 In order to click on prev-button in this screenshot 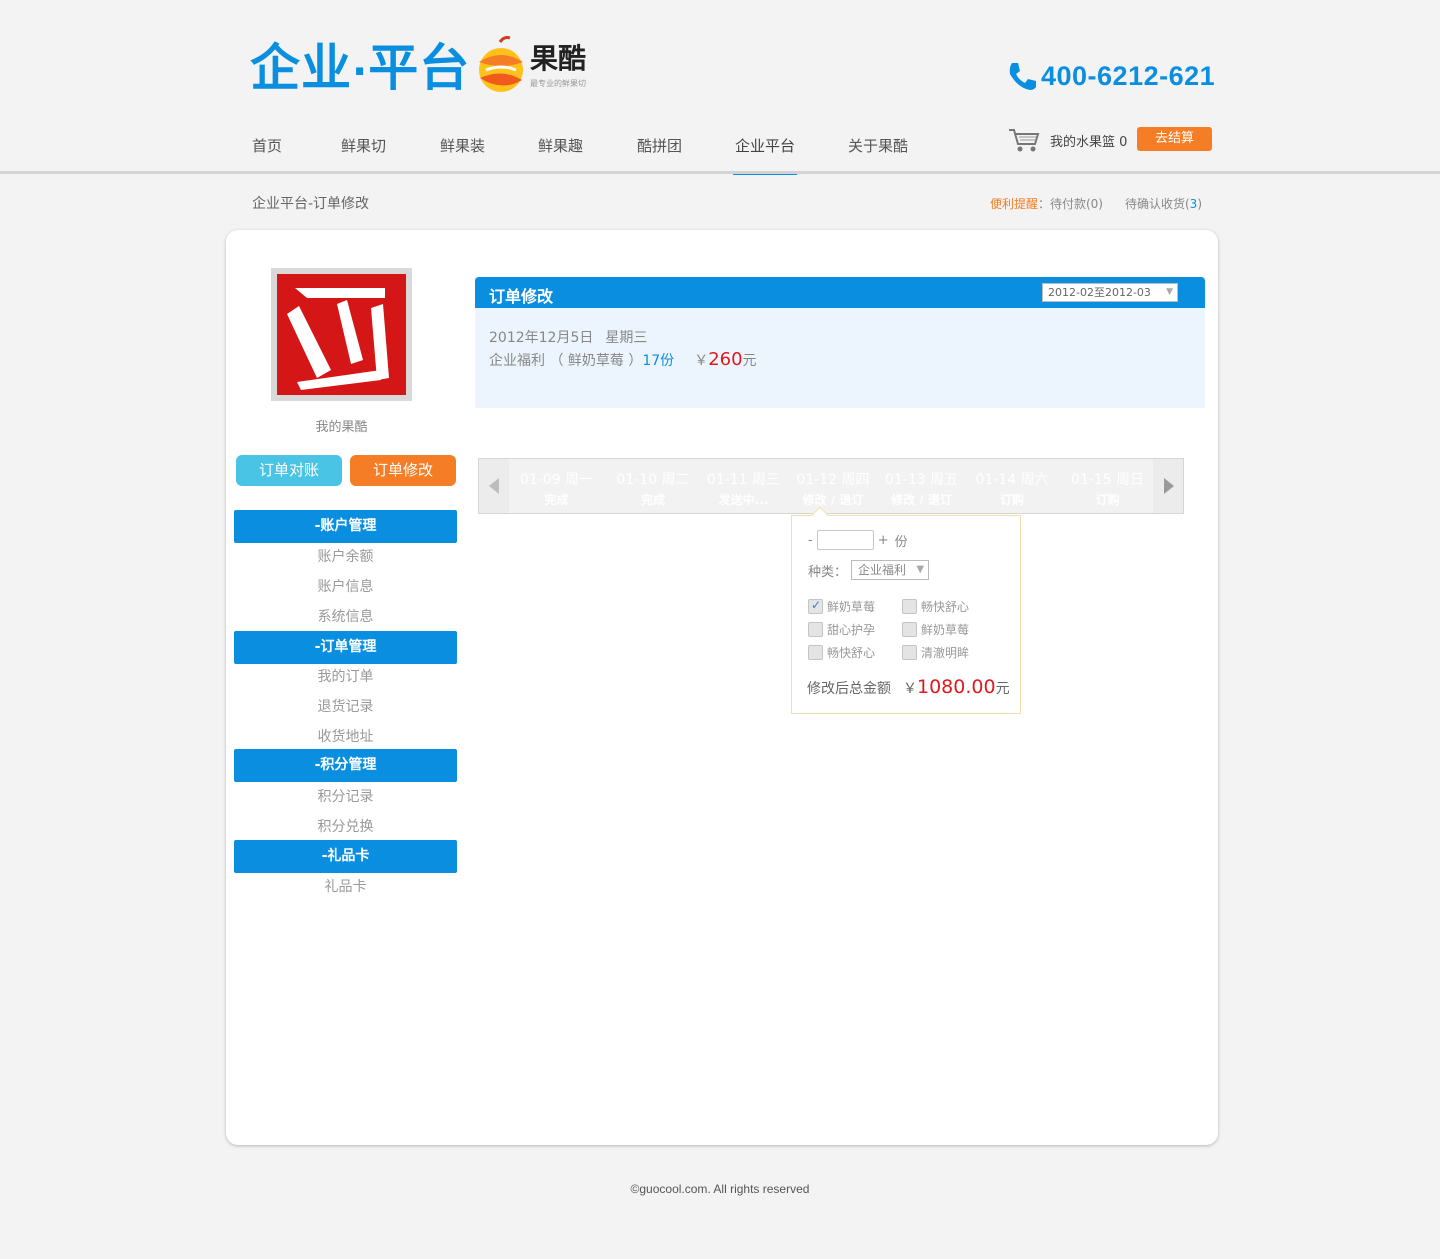, I will do `click(494, 486)`.